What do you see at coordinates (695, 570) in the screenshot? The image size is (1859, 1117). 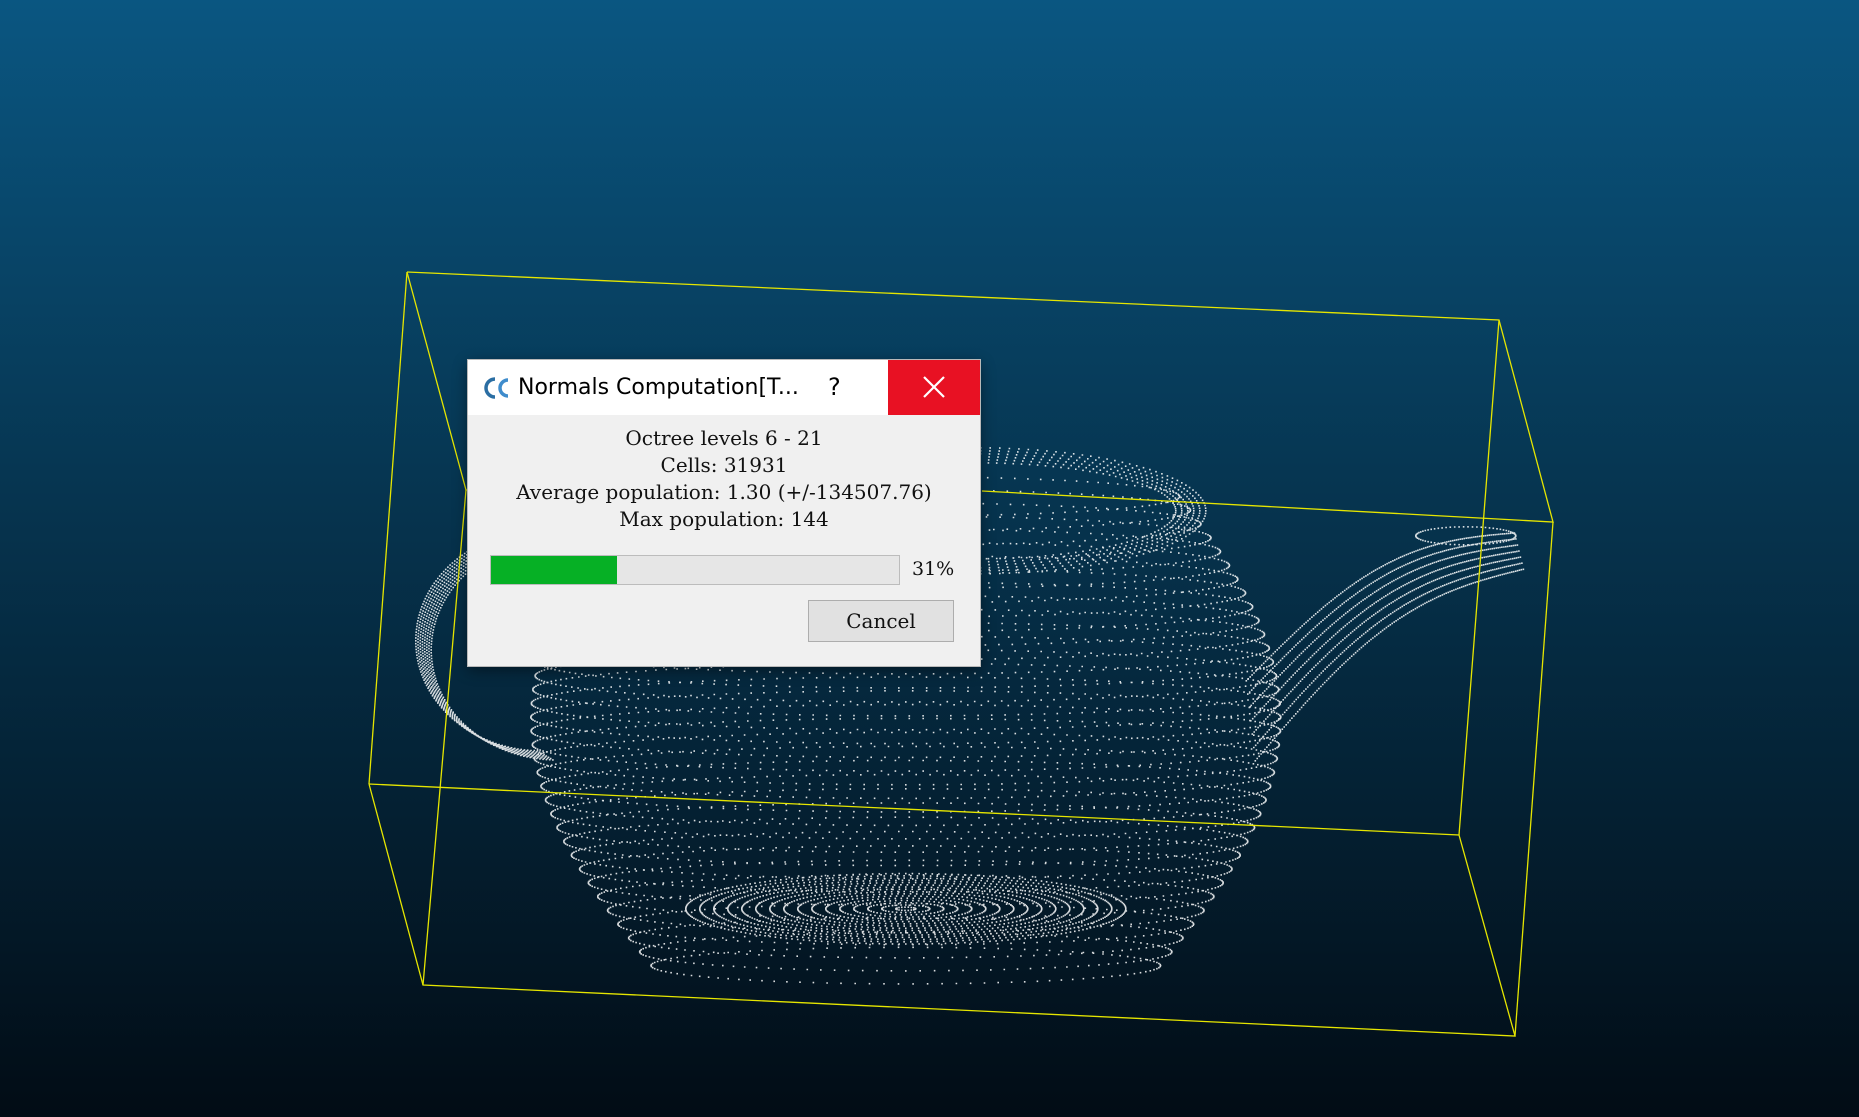 I see `progress-bar` at bounding box center [695, 570].